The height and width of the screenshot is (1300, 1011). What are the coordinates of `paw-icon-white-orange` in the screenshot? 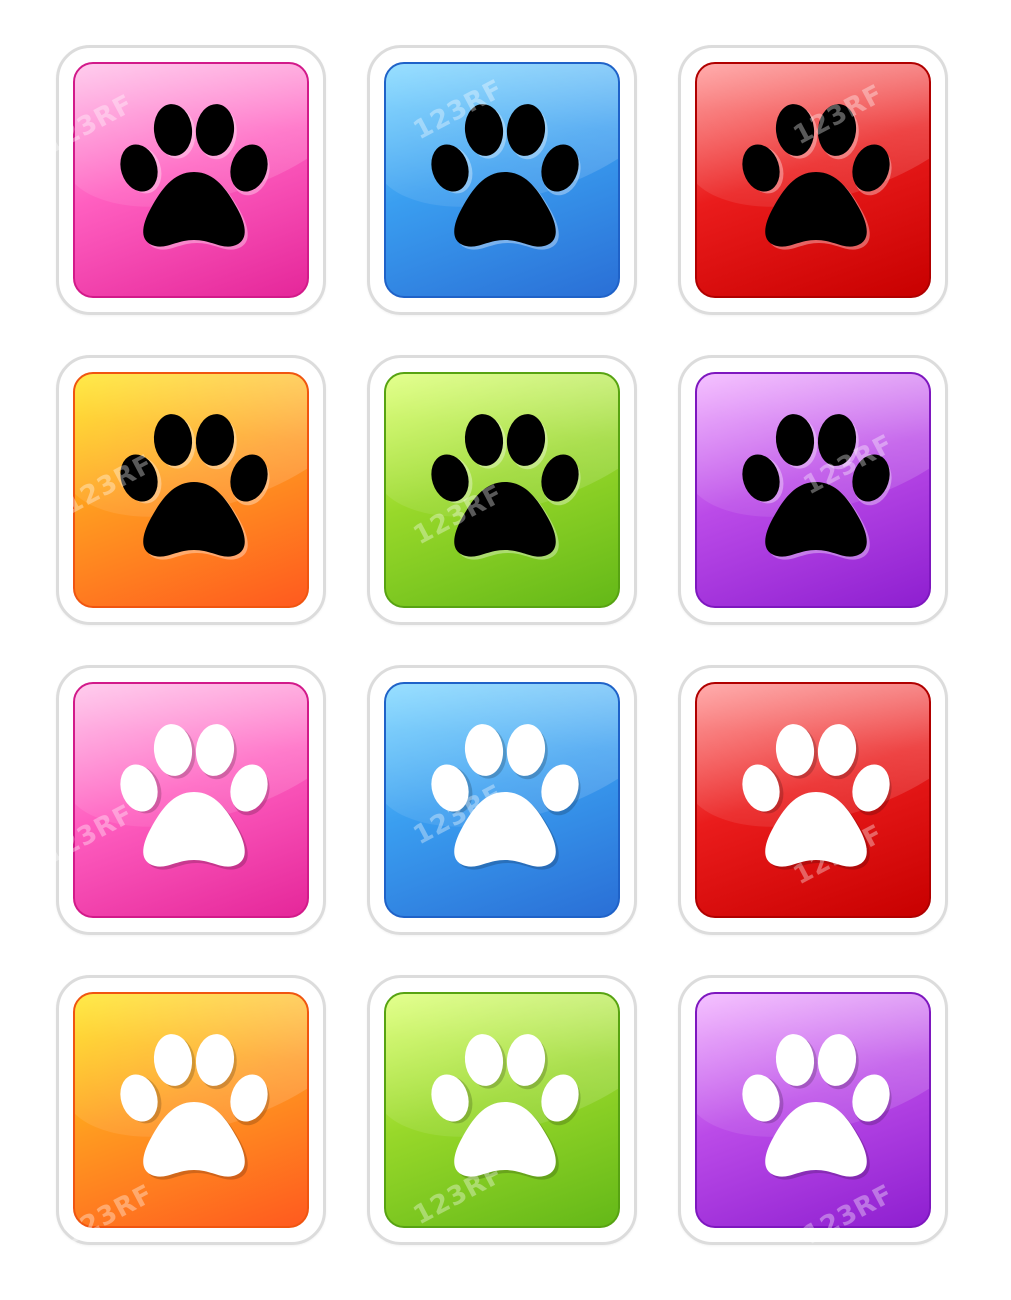 It's located at (193, 1110).